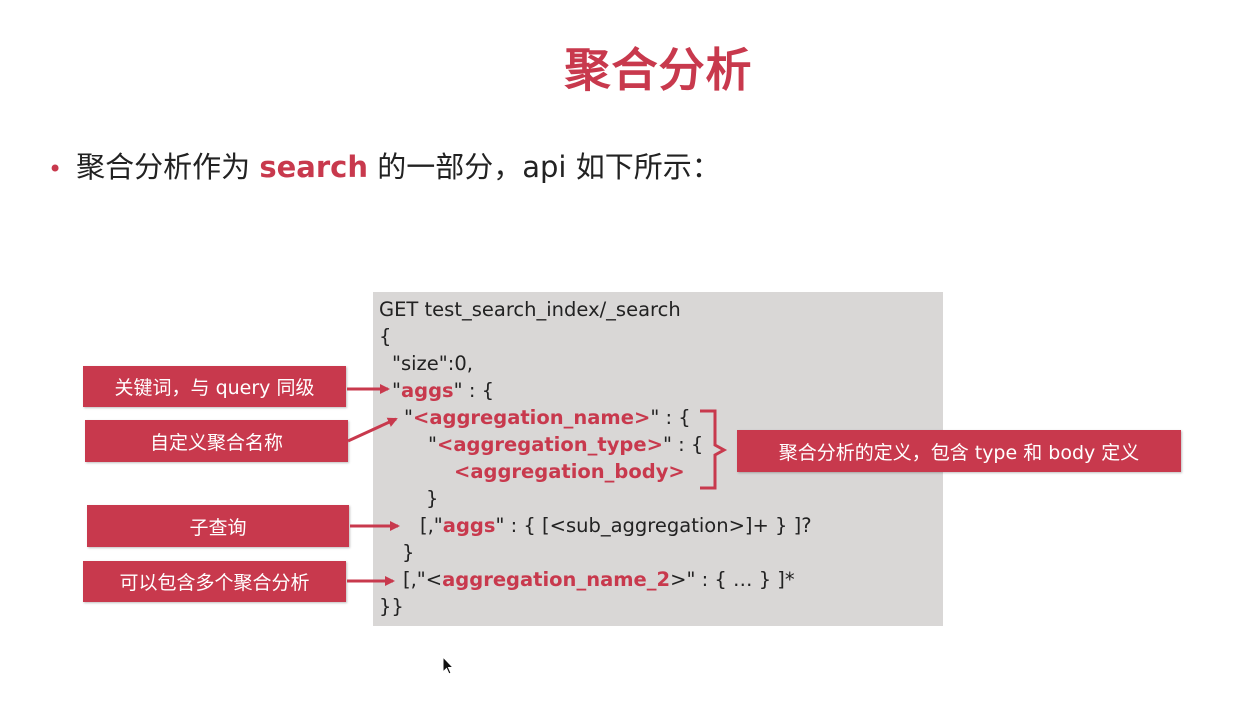 The height and width of the screenshot is (715, 1247). Describe the element at coordinates (714, 449) in the screenshot. I see `brace-icon` at that location.